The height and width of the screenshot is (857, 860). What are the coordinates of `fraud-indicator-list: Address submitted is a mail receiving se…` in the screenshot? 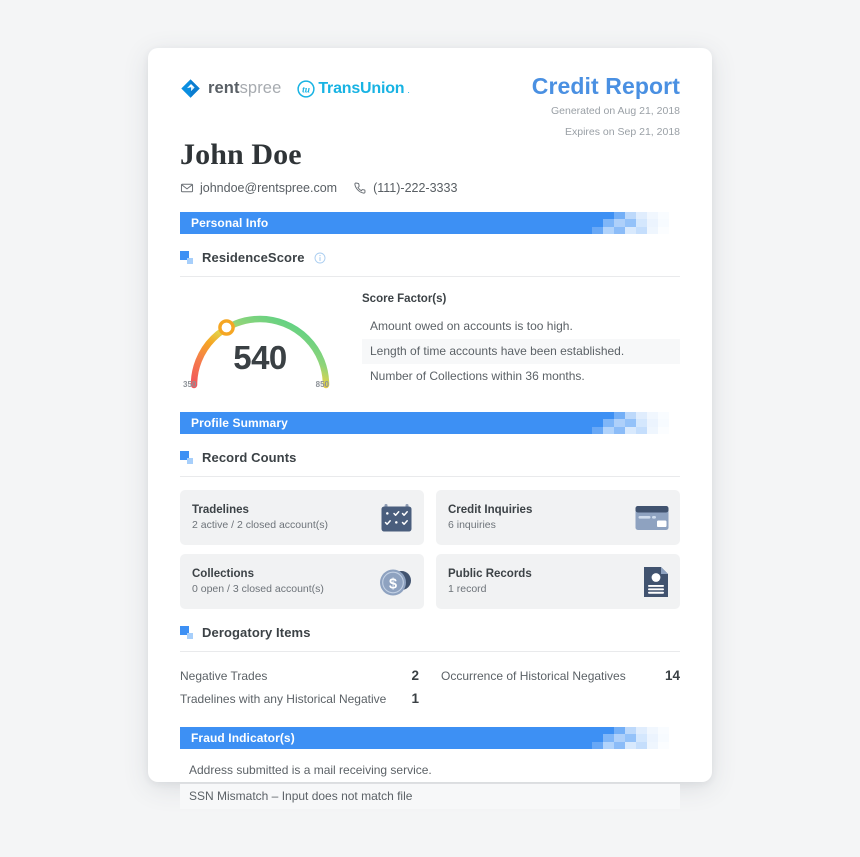 It's located at (430, 784).